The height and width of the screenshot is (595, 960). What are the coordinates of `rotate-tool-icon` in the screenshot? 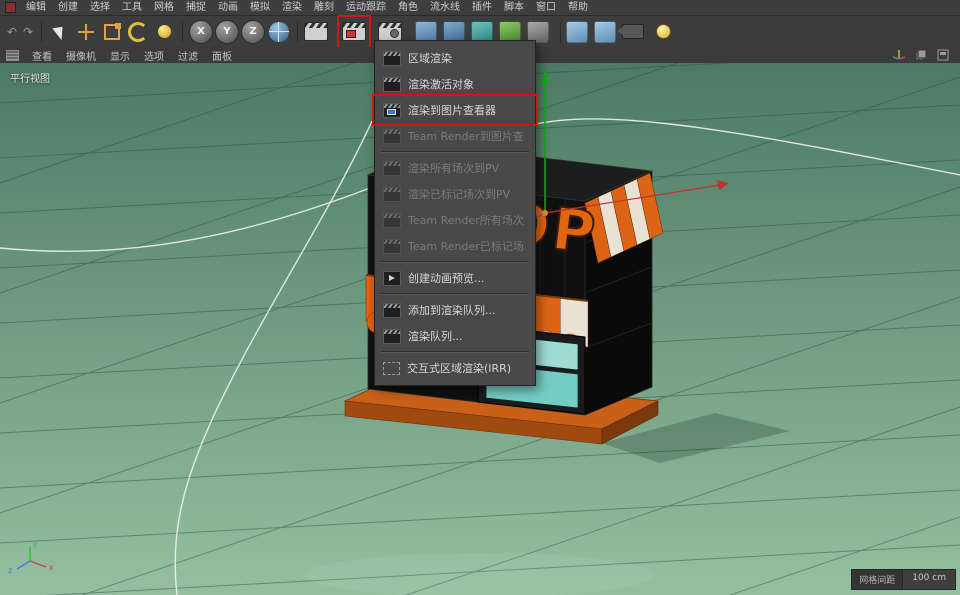 It's located at (138, 32).